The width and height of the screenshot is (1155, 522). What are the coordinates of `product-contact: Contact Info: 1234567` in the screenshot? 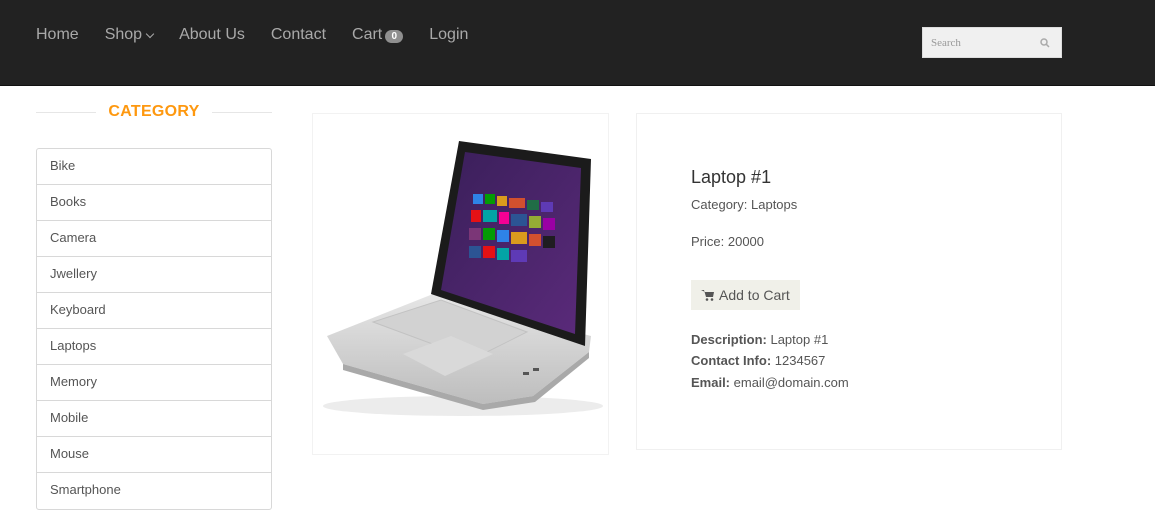 It's located at (758, 360).